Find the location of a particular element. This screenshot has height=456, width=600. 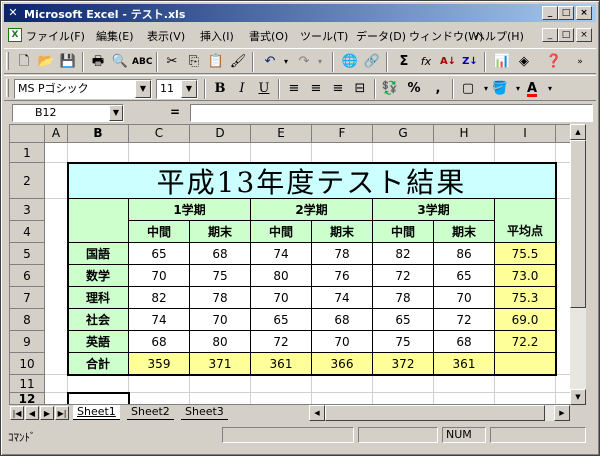

horizontal-scroll-thumb is located at coordinates (435, 413).